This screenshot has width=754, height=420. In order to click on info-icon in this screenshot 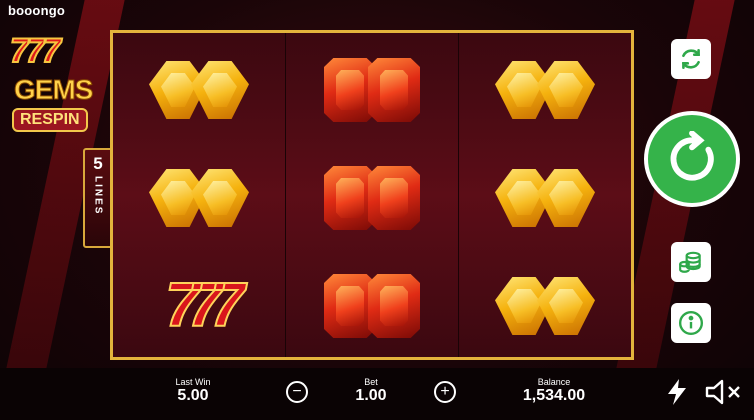, I will do `click(691, 323)`.